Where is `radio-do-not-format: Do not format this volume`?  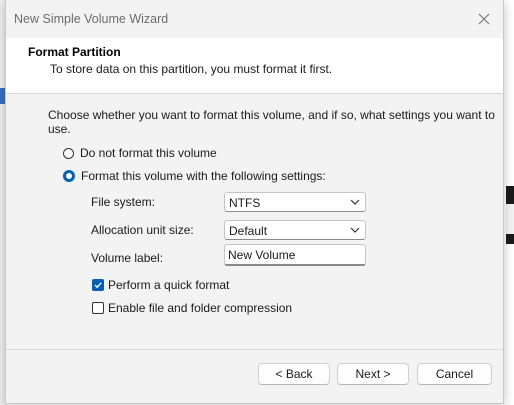
radio-do-not-format: Do not format this volume is located at coordinates (140, 153).